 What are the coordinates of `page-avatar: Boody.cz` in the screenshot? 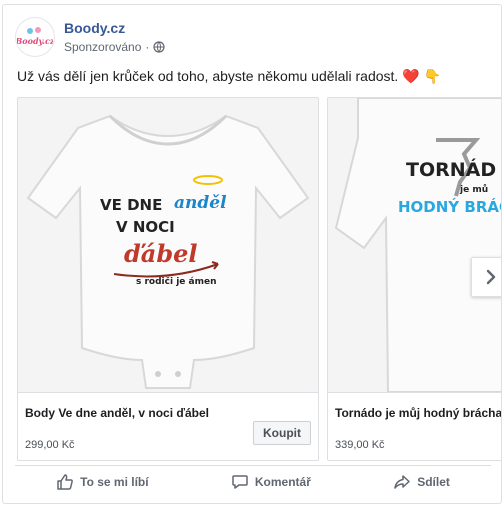 It's located at (35, 37).